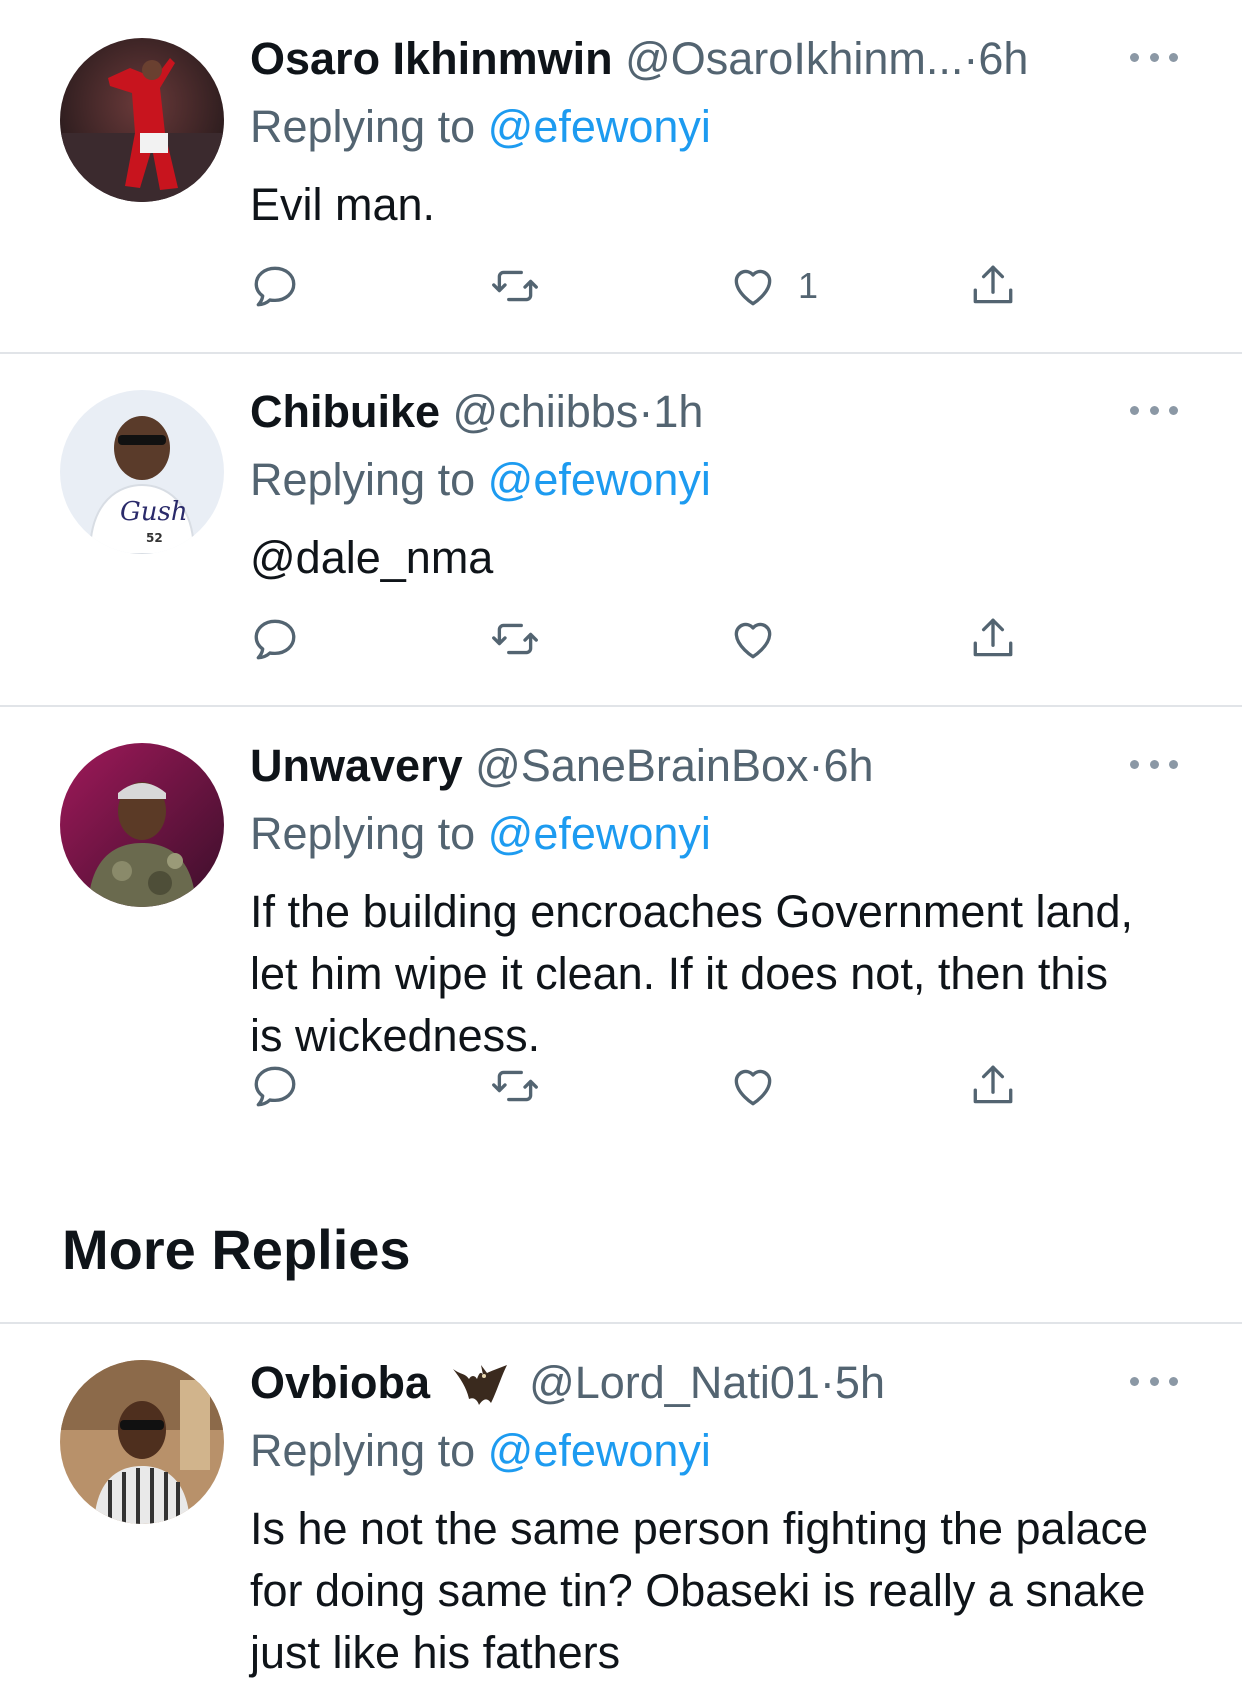 Image resolution: width=1242 pixels, height=1697 pixels. What do you see at coordinates (154, 512) in the screenshot?
I see `svg-text: Gush` at bounding box center [154, 512].